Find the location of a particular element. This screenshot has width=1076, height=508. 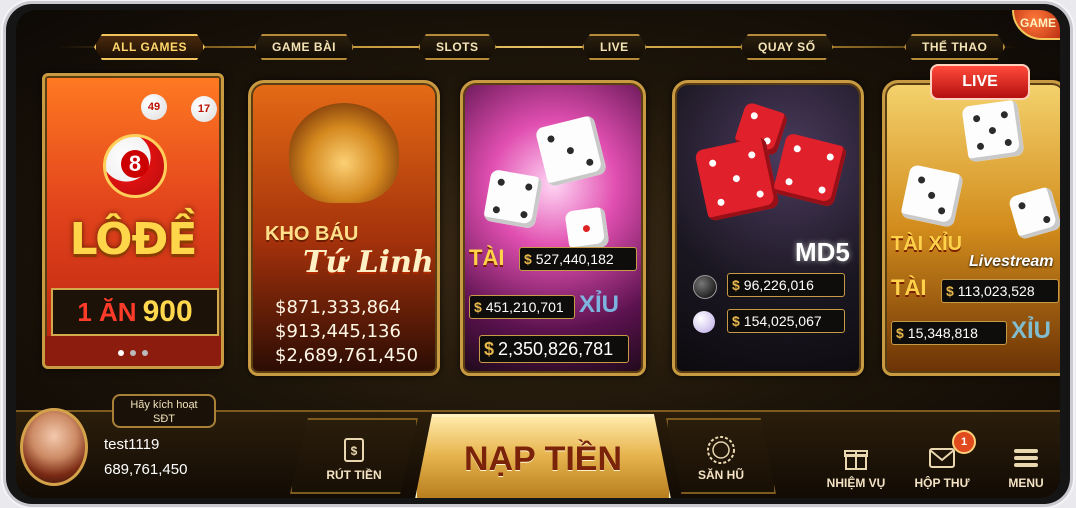

black-amount: 96,226,016 is located at coordinates (778, 285).